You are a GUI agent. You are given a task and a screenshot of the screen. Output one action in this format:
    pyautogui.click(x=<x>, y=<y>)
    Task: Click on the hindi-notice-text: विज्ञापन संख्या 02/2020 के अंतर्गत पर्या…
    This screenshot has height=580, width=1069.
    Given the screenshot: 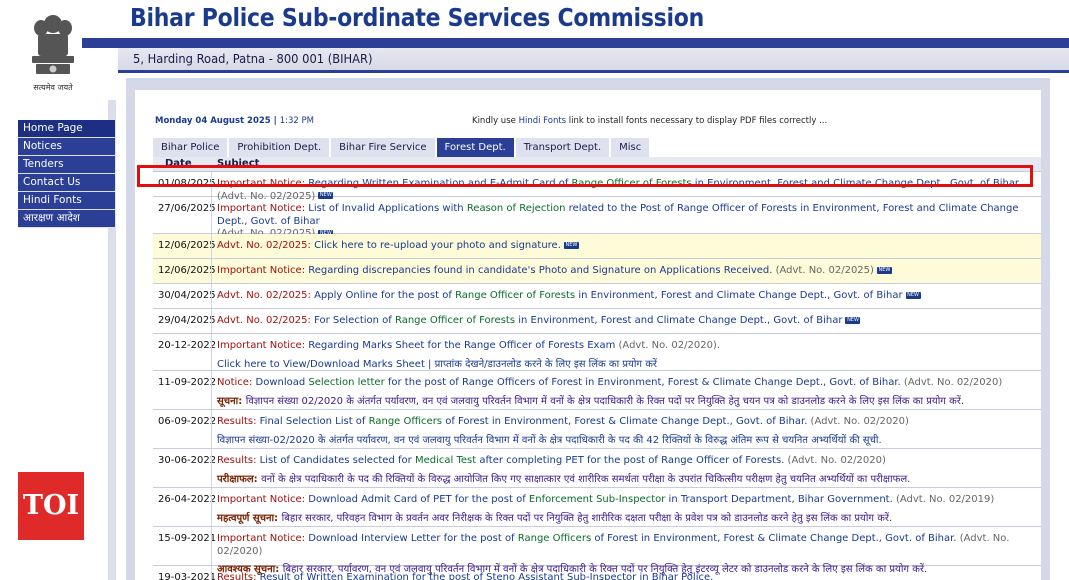 What is the action you would take?
    pyautogui.click(x=605, y=401)
    